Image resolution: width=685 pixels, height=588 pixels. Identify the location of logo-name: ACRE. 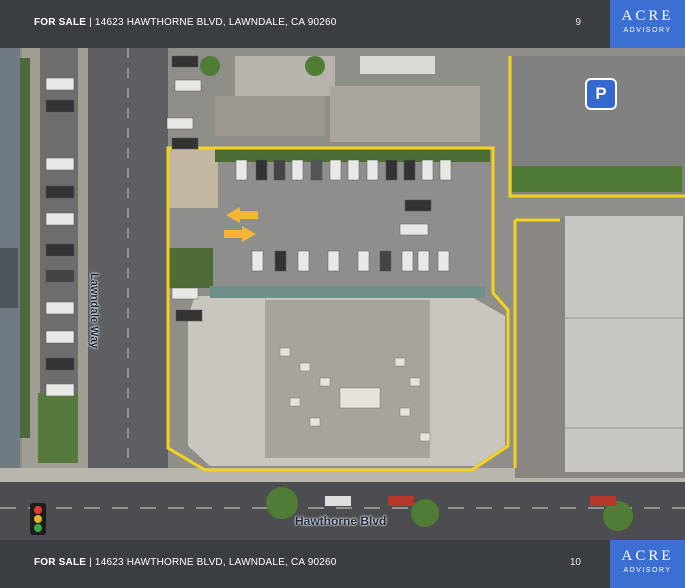
(647, 16).